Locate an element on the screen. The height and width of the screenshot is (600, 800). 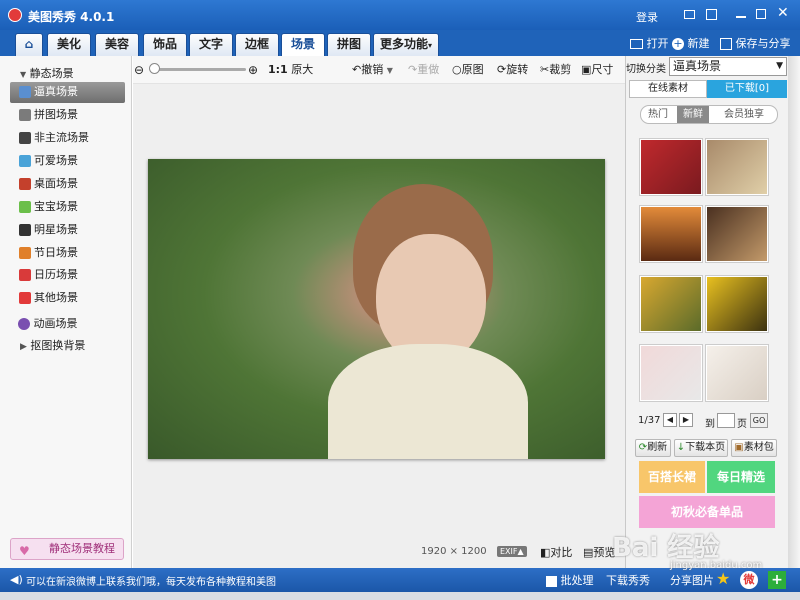
cutout-group: ▶ 抠图换背景 is located at coordinates (52, 345).